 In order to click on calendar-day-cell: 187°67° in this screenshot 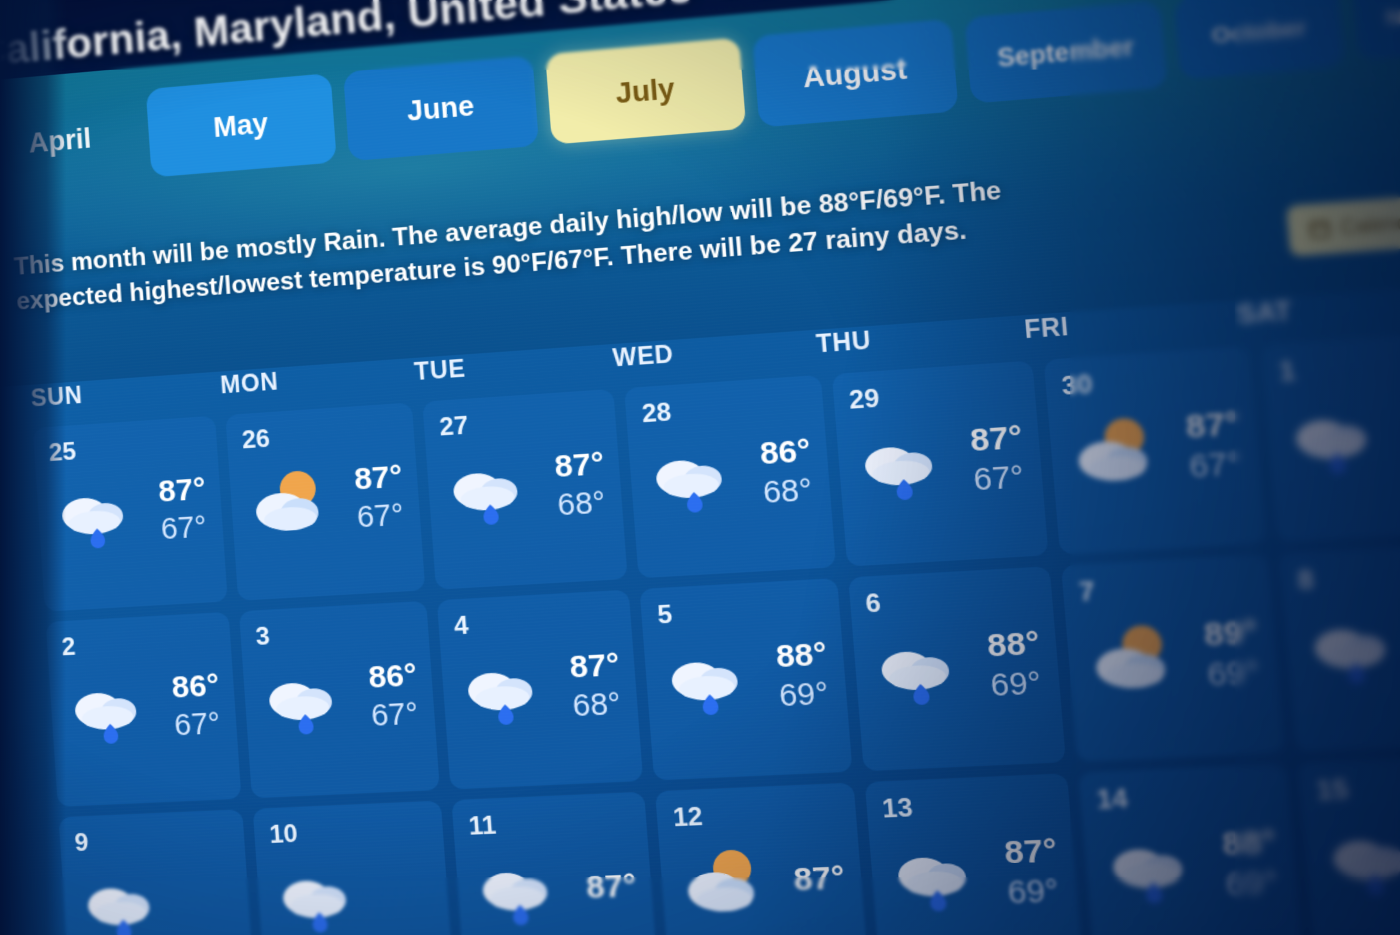, I will do `click(1330, 437)`.